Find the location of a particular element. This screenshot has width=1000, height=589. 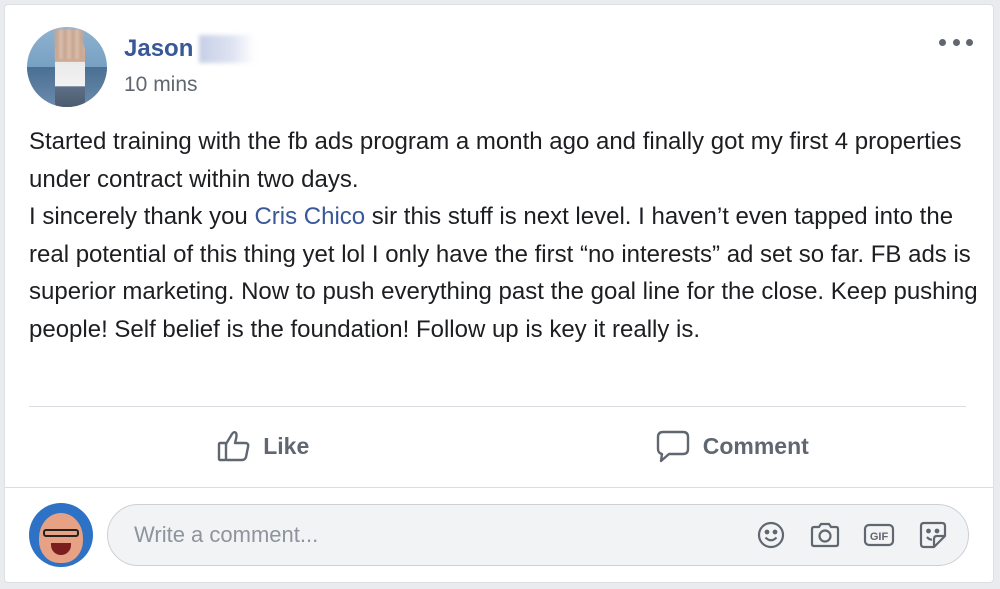

author-name-link: Jason is located at coordinates (190, 49).